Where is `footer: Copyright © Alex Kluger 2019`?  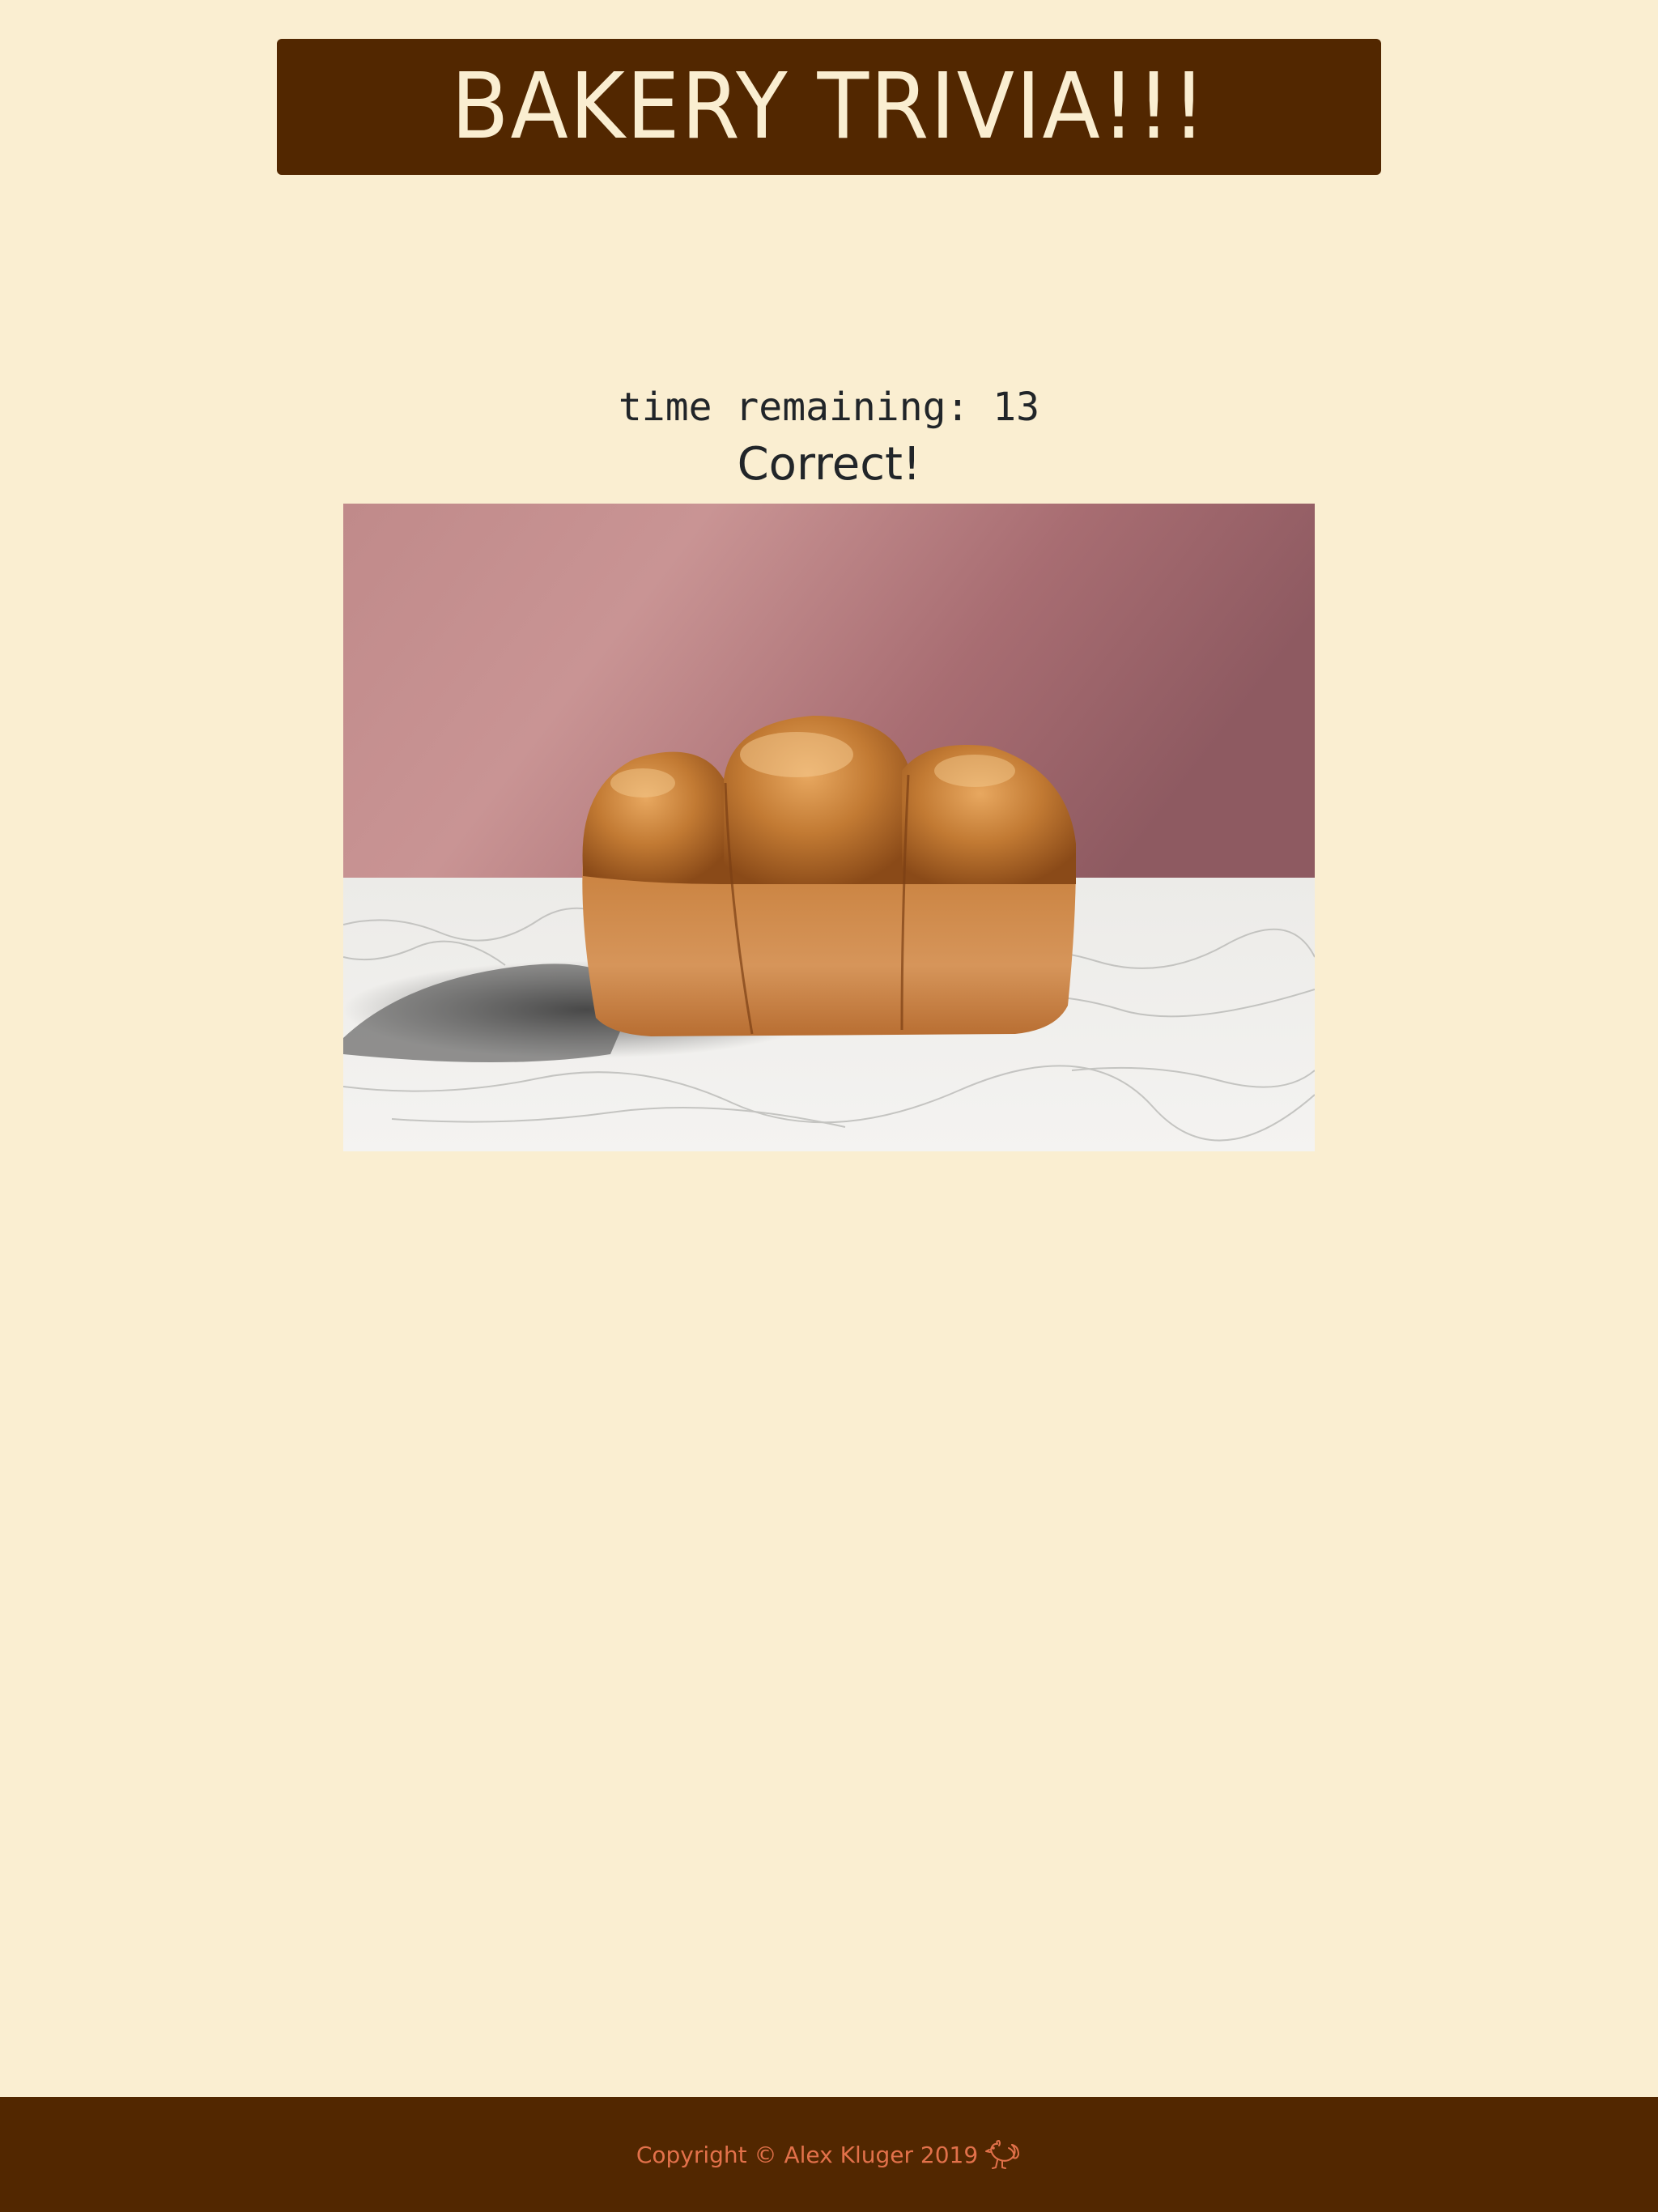
footer: Copyright © Alex Kluger 2019 is located at coordinates (829, 2154).